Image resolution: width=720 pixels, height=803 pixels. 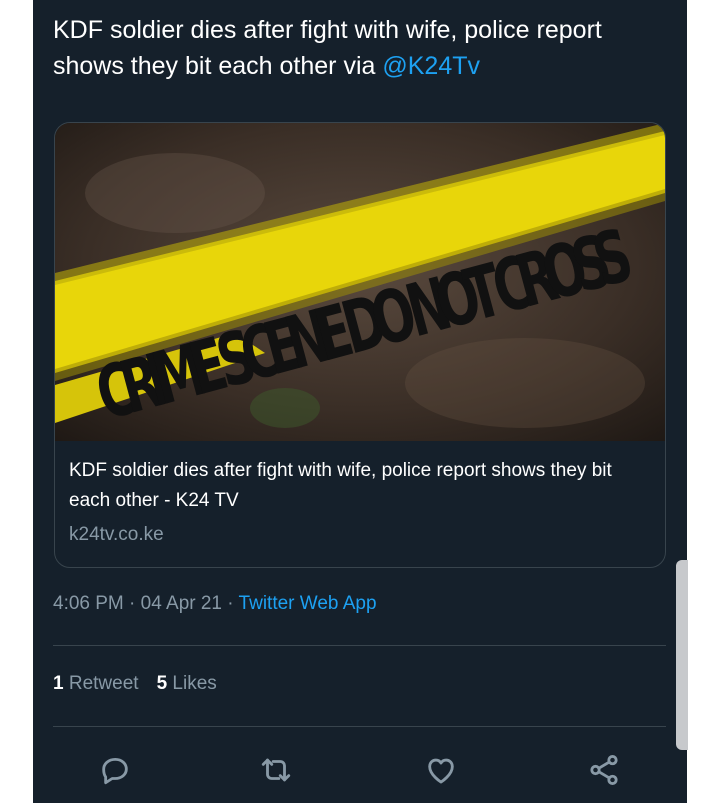 I want to click on share-button, so click(x=604, y=770).